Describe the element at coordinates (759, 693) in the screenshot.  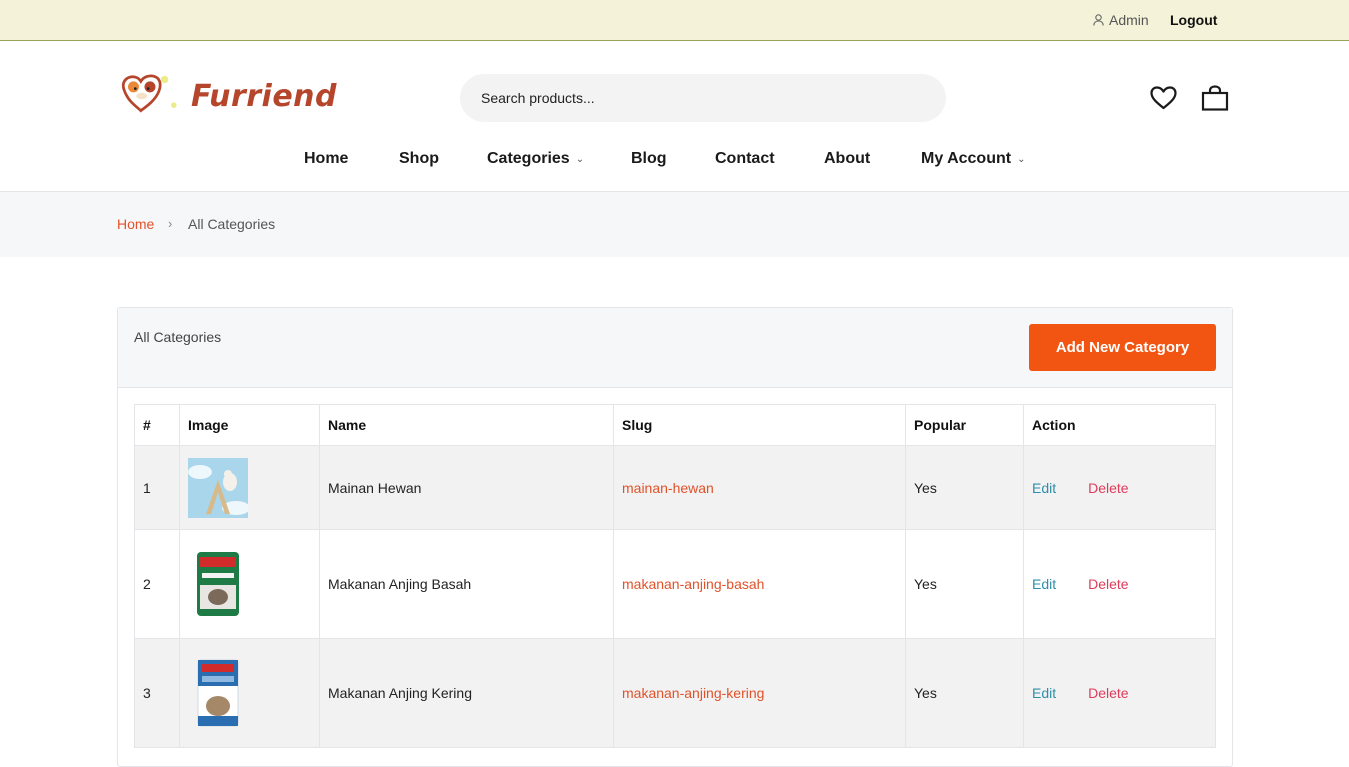
I see `row-slug: makanan-anjing-kering` at that location.